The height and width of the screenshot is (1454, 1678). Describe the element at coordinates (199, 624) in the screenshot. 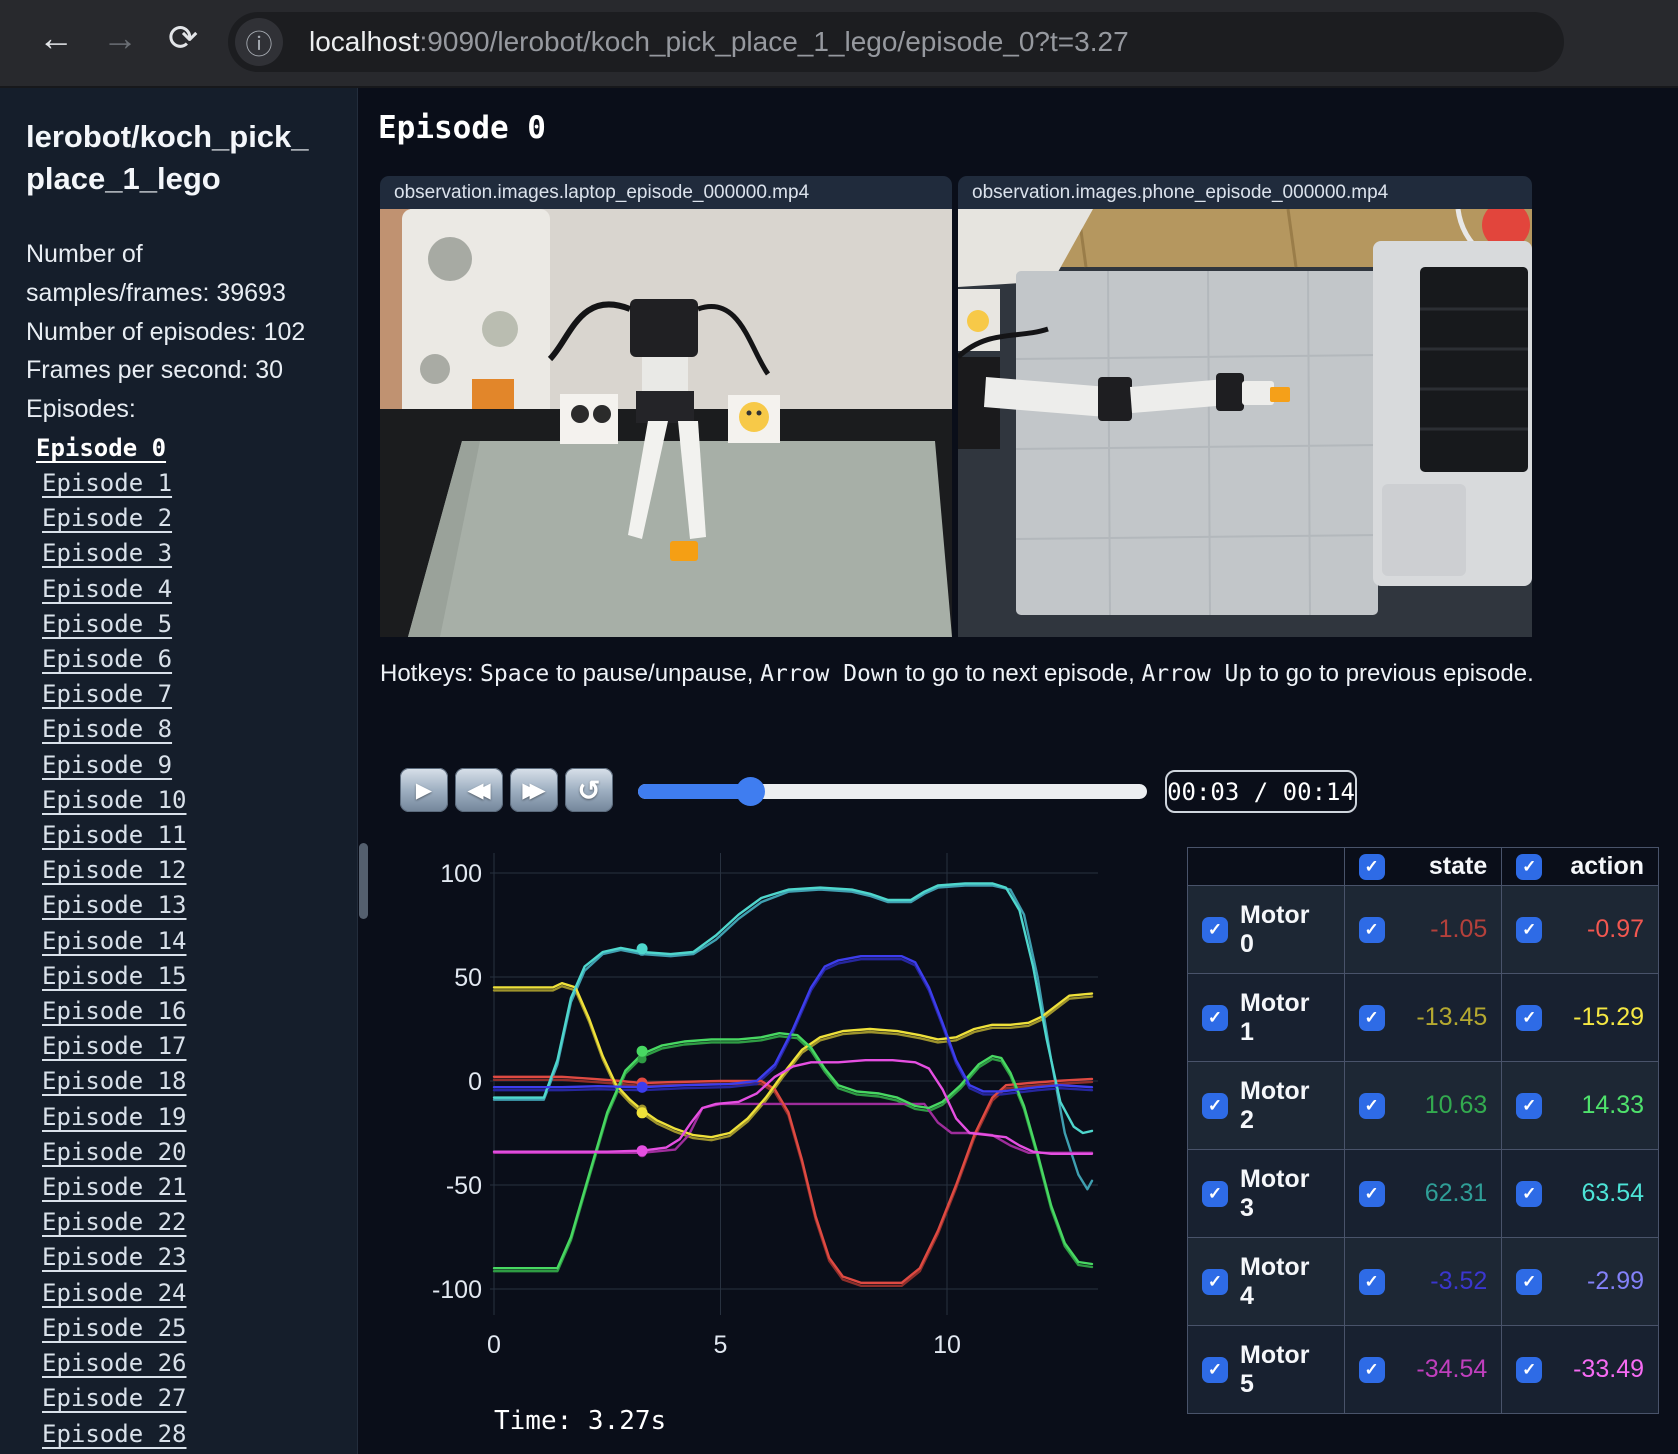

I see `sidebar-episode-link: Episode 5` at that location.